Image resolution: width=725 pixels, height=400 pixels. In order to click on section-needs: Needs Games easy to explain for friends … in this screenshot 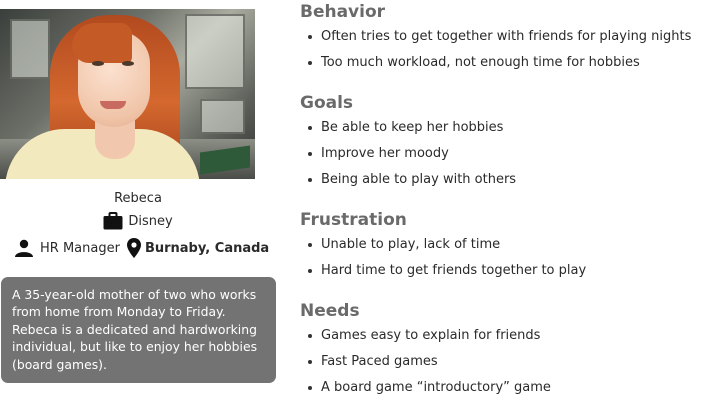, I will do `click(425, 350)`.